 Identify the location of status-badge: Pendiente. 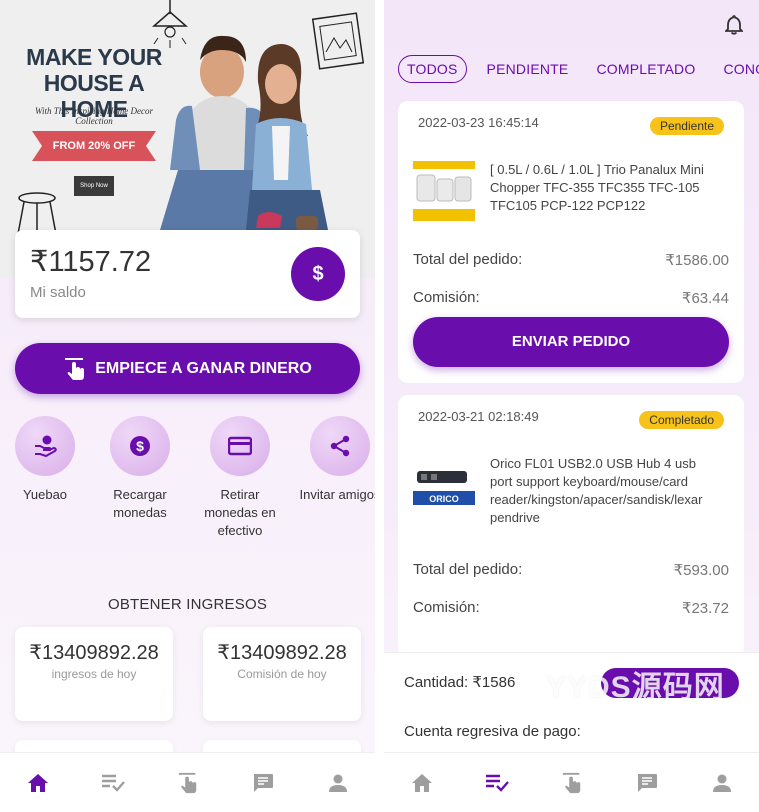
(686, 126).